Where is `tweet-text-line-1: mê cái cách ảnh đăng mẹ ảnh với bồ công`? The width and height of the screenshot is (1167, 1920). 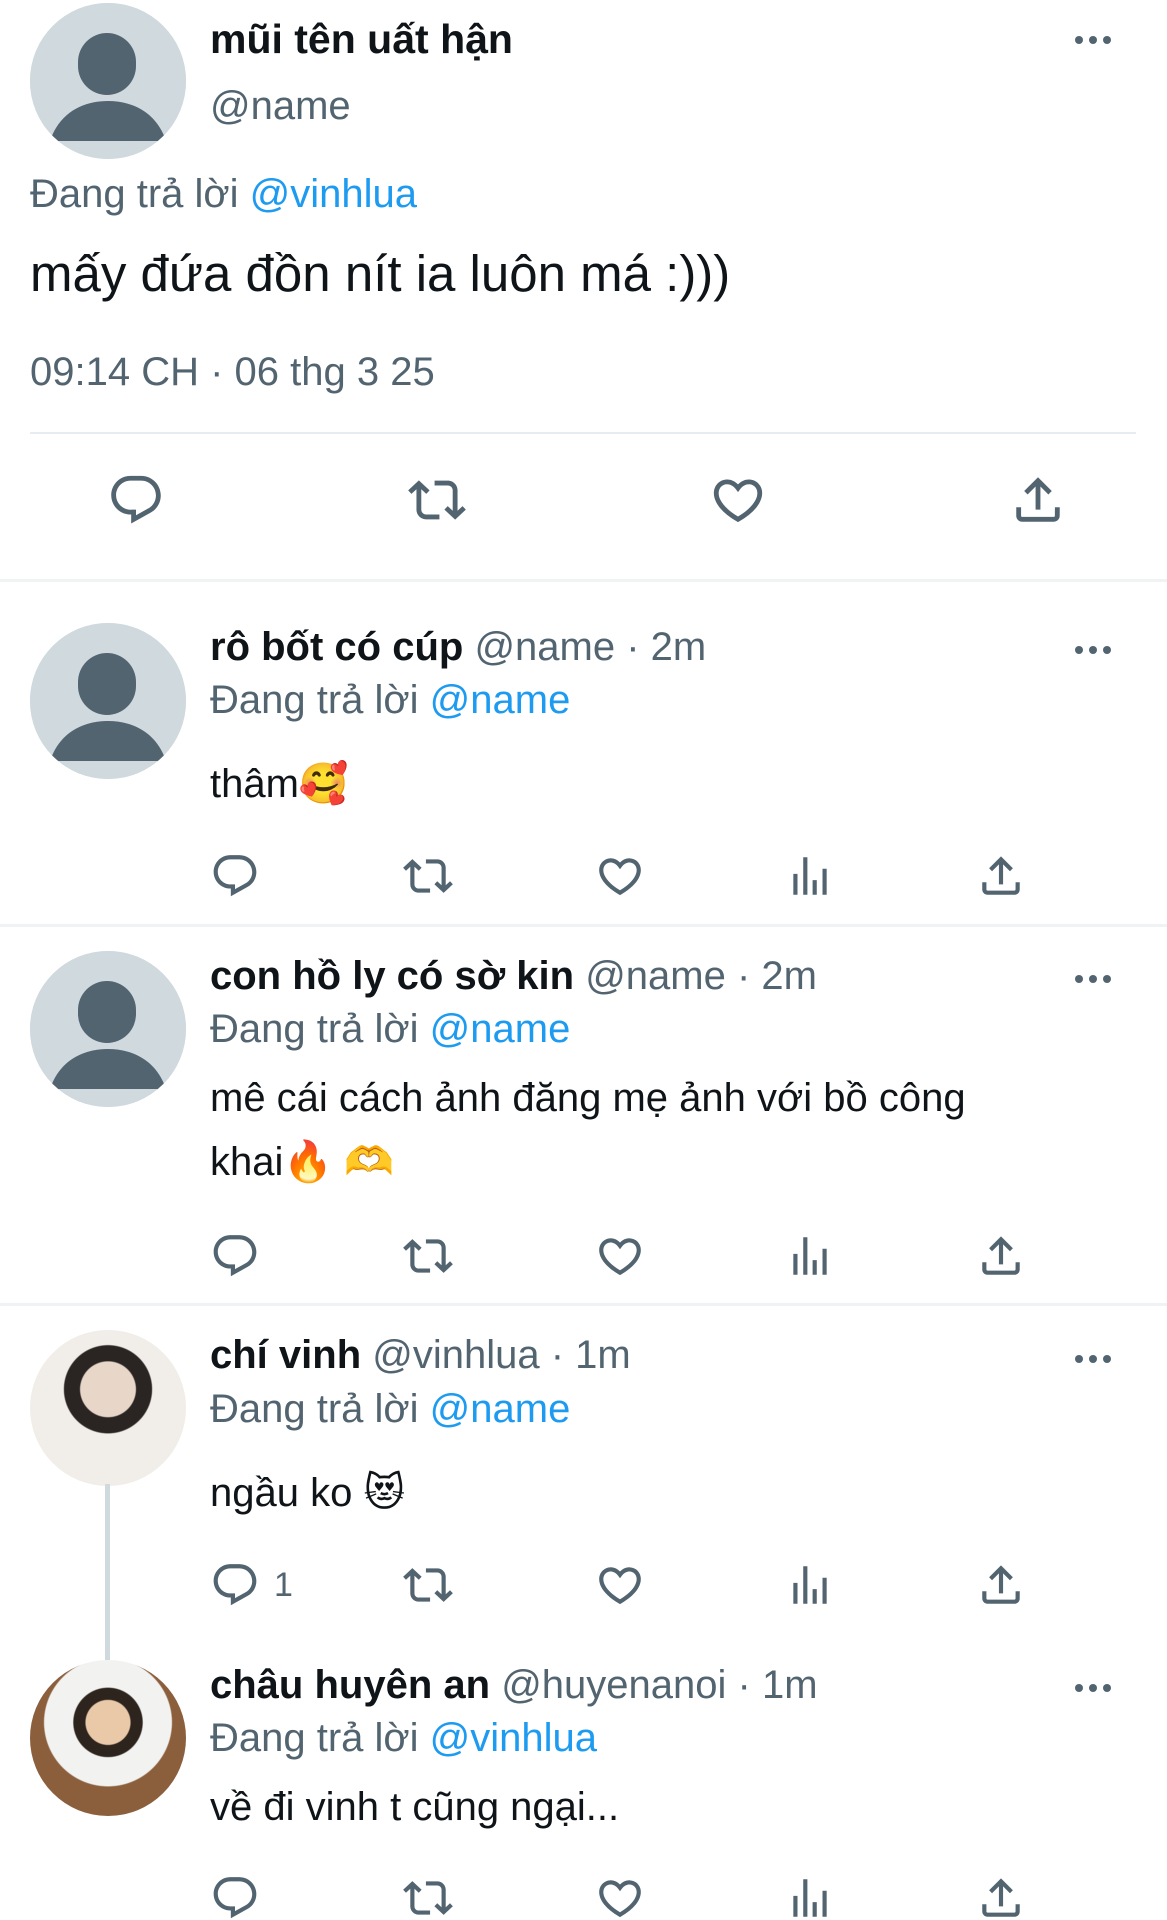
tweet-text-line-1: mê cái cách ảnh đăng mẹ ảnh với bồ công is located at coordinates (588, 1098).